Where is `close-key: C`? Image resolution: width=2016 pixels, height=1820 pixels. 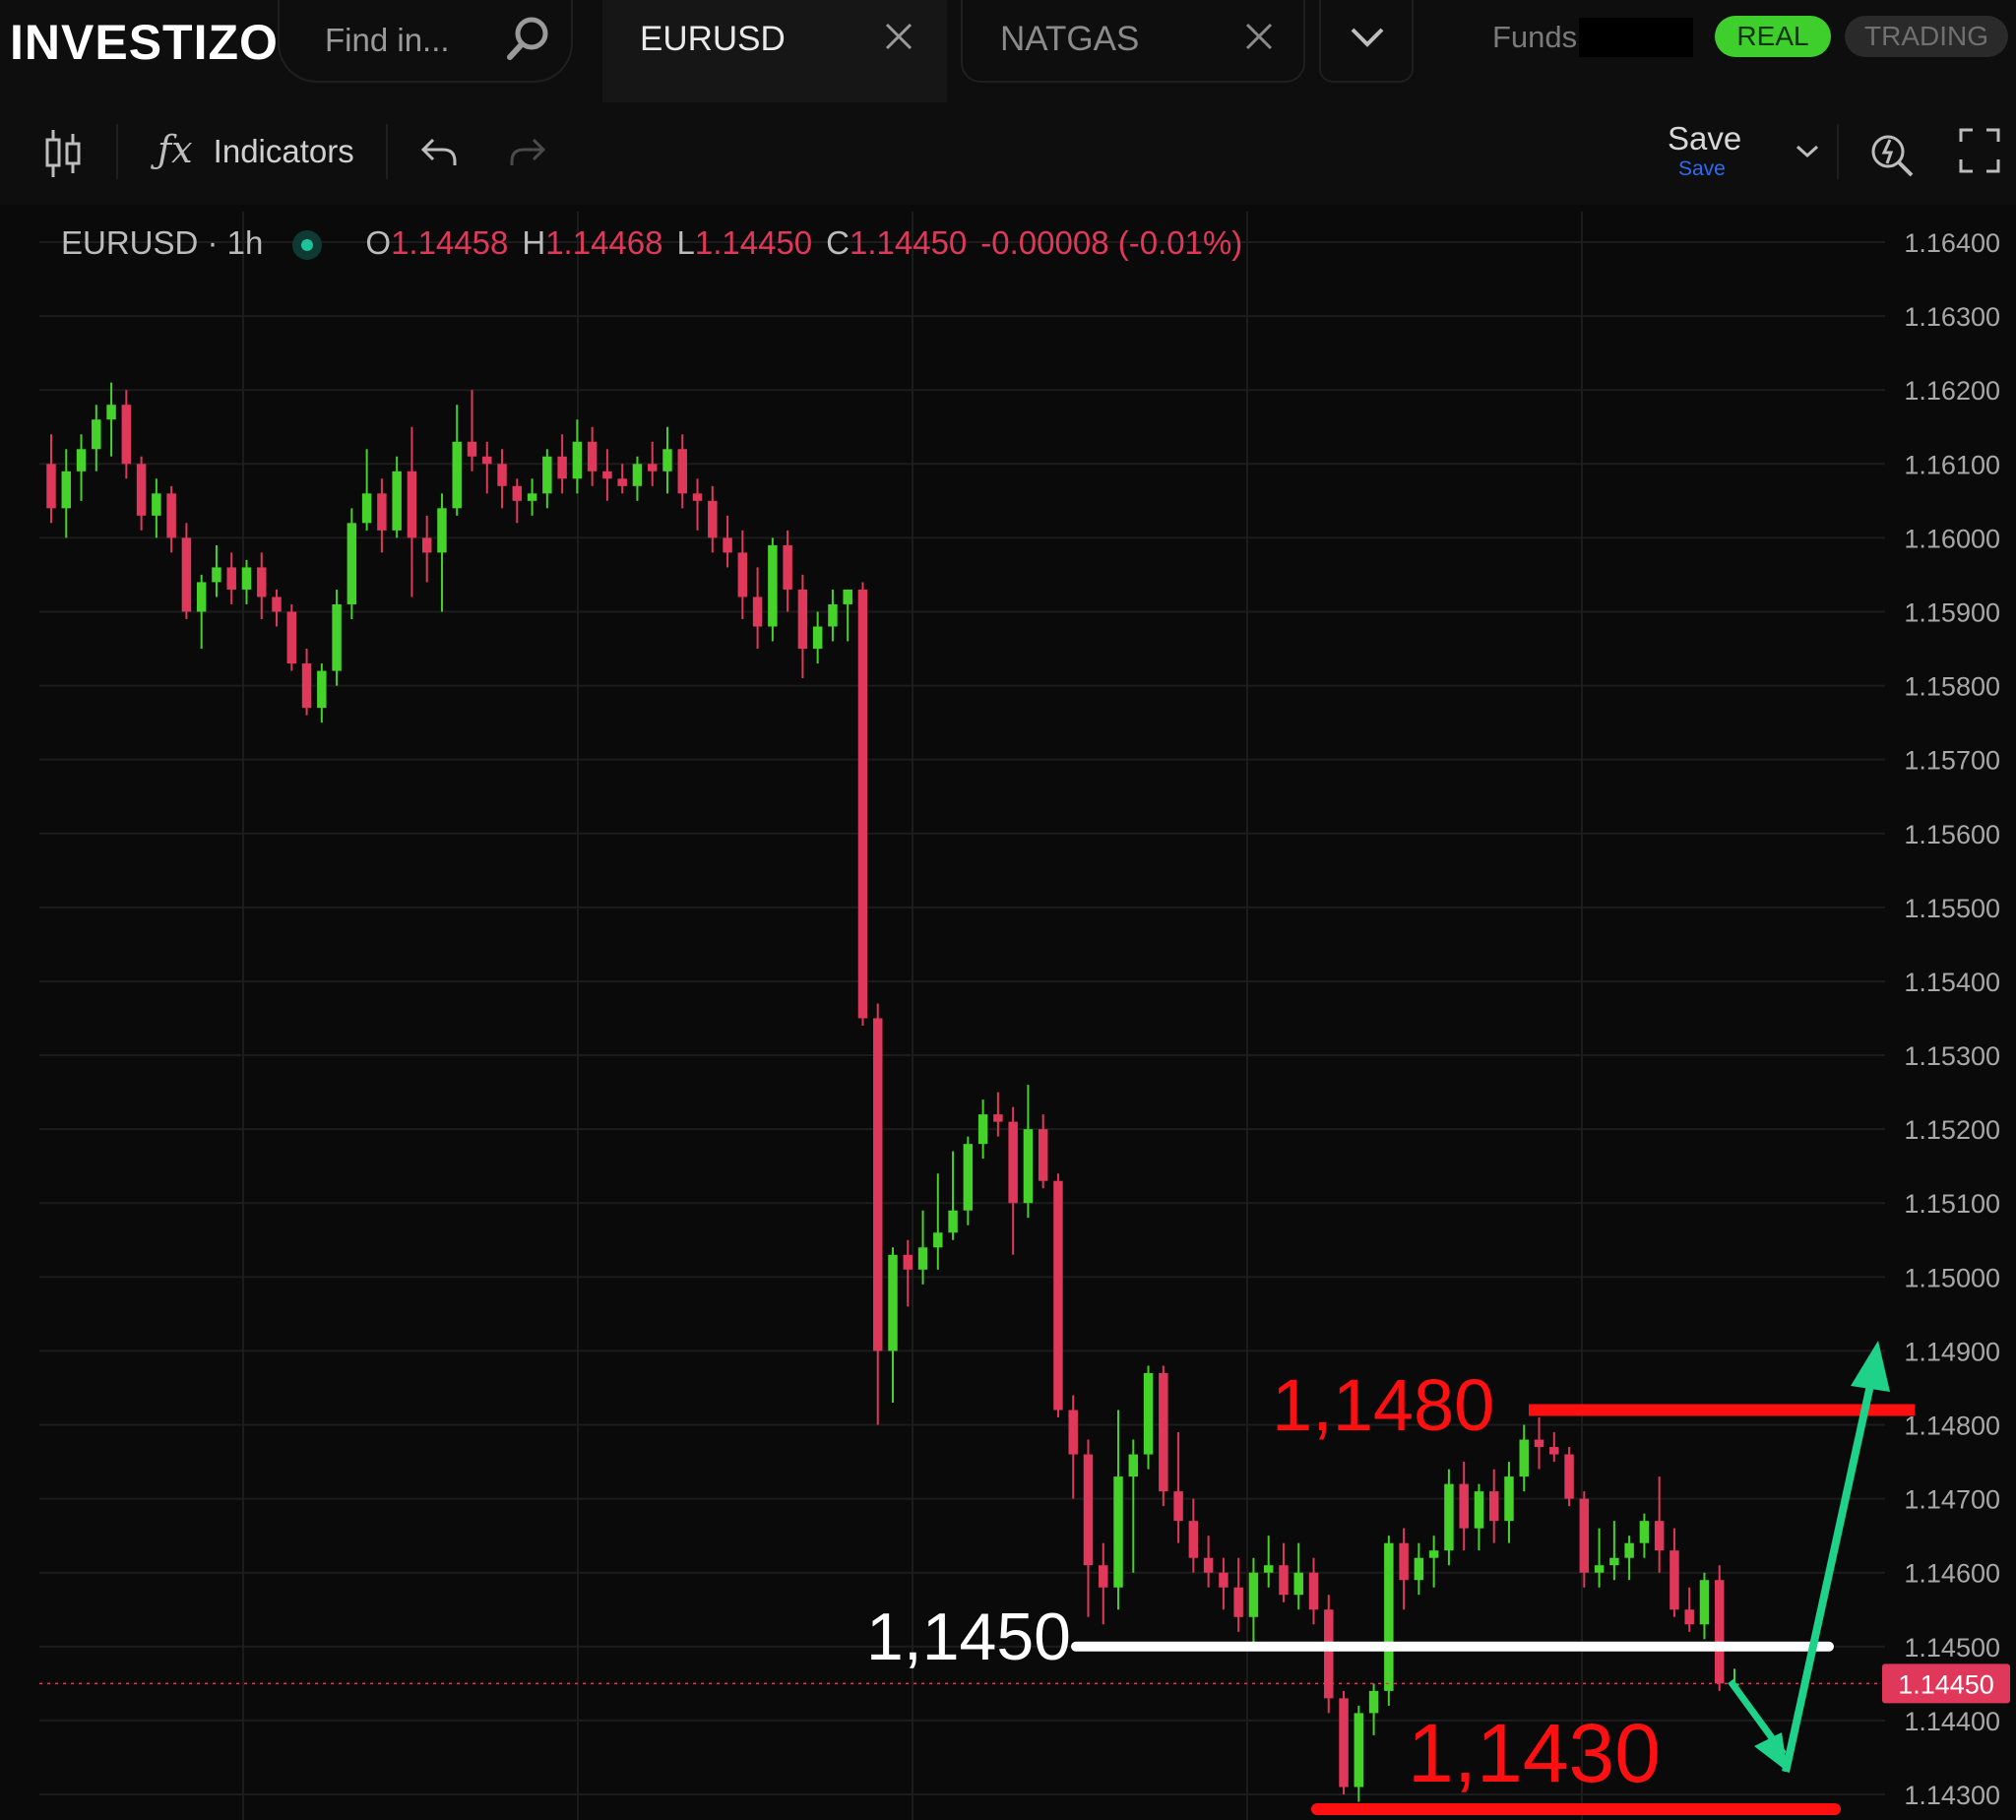
close-key: C is located at coordinates (838, 242).